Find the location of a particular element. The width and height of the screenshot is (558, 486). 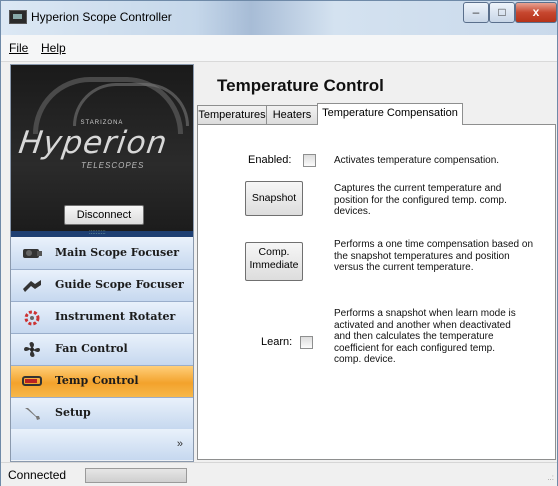

rotator-icon is located at coordinates (32, 318).